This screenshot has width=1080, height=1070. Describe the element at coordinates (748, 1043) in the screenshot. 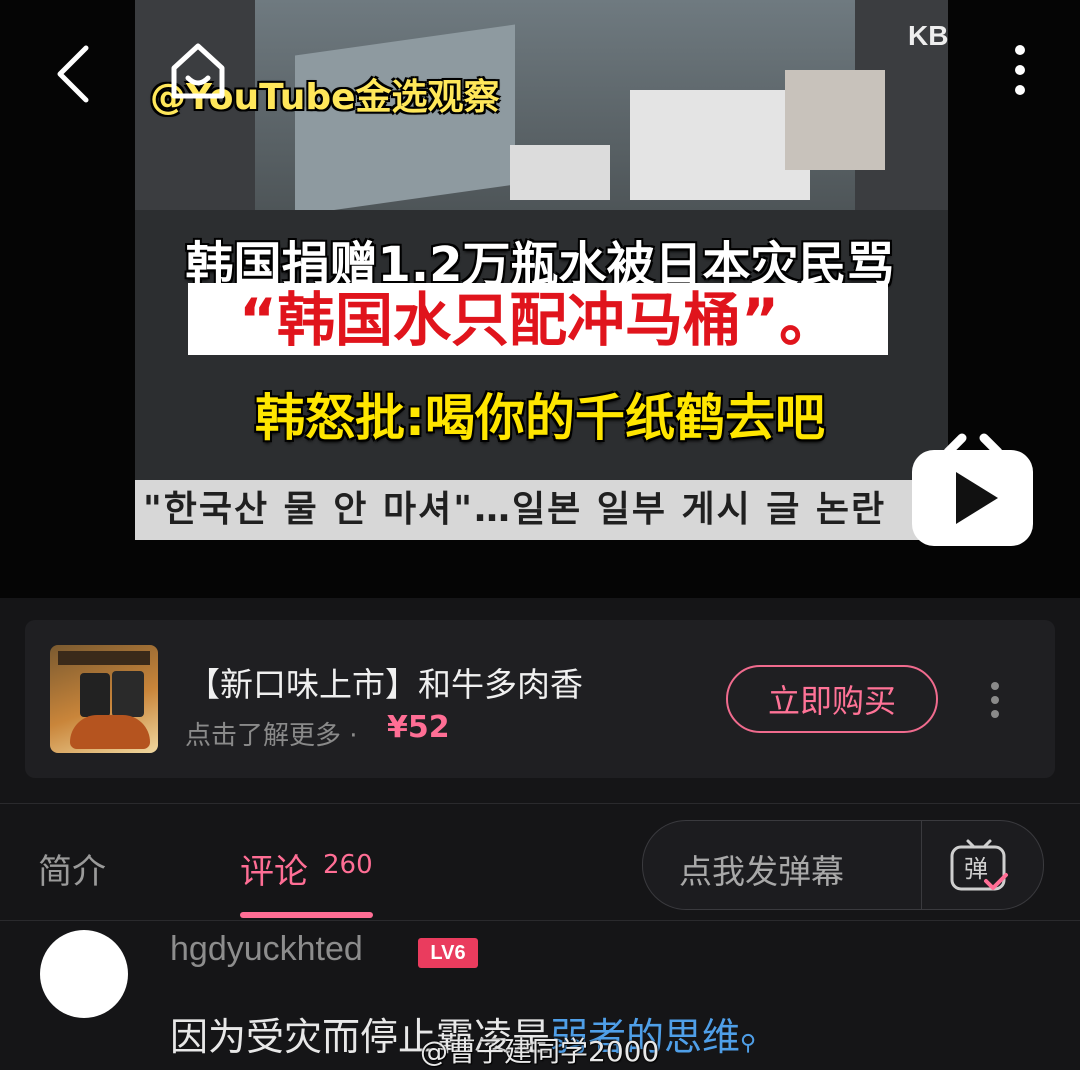

I see `search-icon: ⚲` at that location.